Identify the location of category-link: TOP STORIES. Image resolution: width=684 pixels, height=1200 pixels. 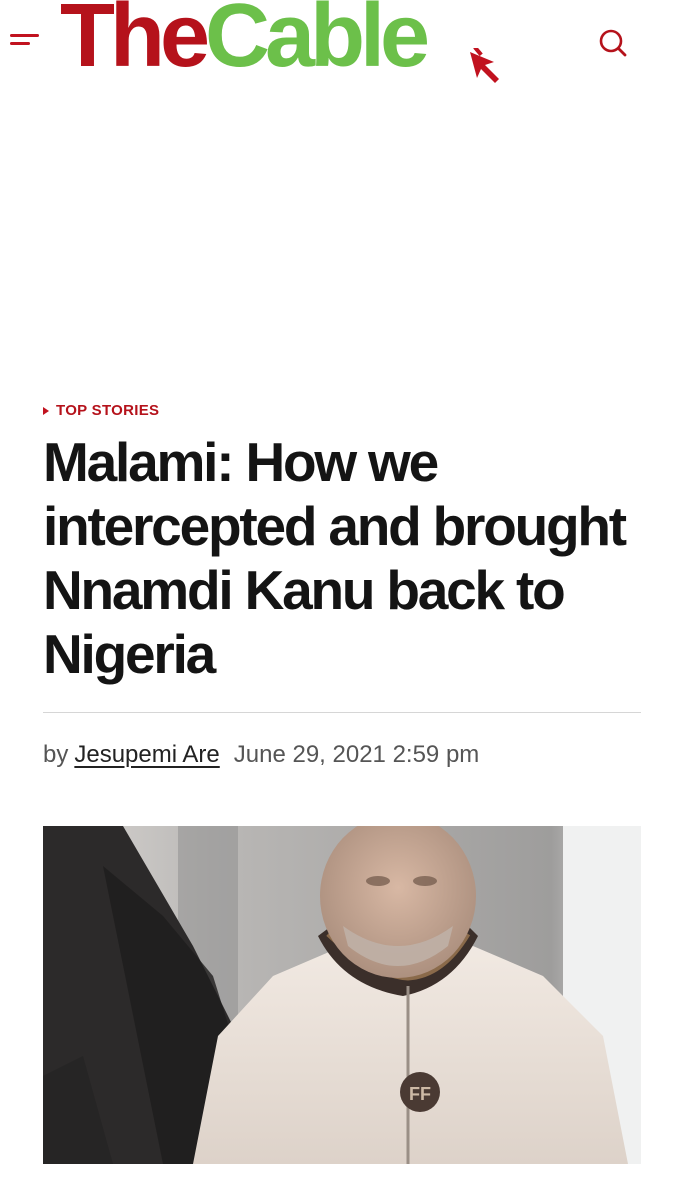
(101, 410).